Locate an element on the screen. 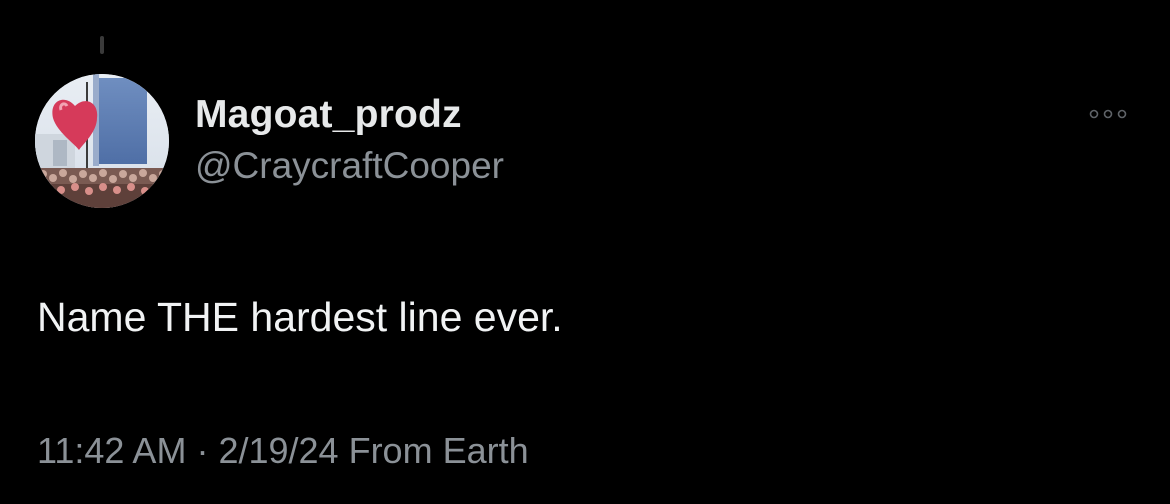 The height and width of the screenshot is (504, 1170). avatar-image is located at coordinates (102, 141).